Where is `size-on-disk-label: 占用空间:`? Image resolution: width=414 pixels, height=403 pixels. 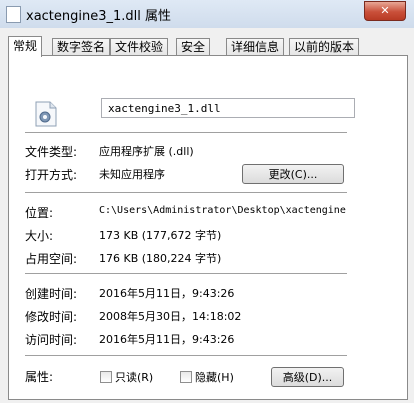 size-on-disk-label: 占用空间: is located at coordinates (51, 259).